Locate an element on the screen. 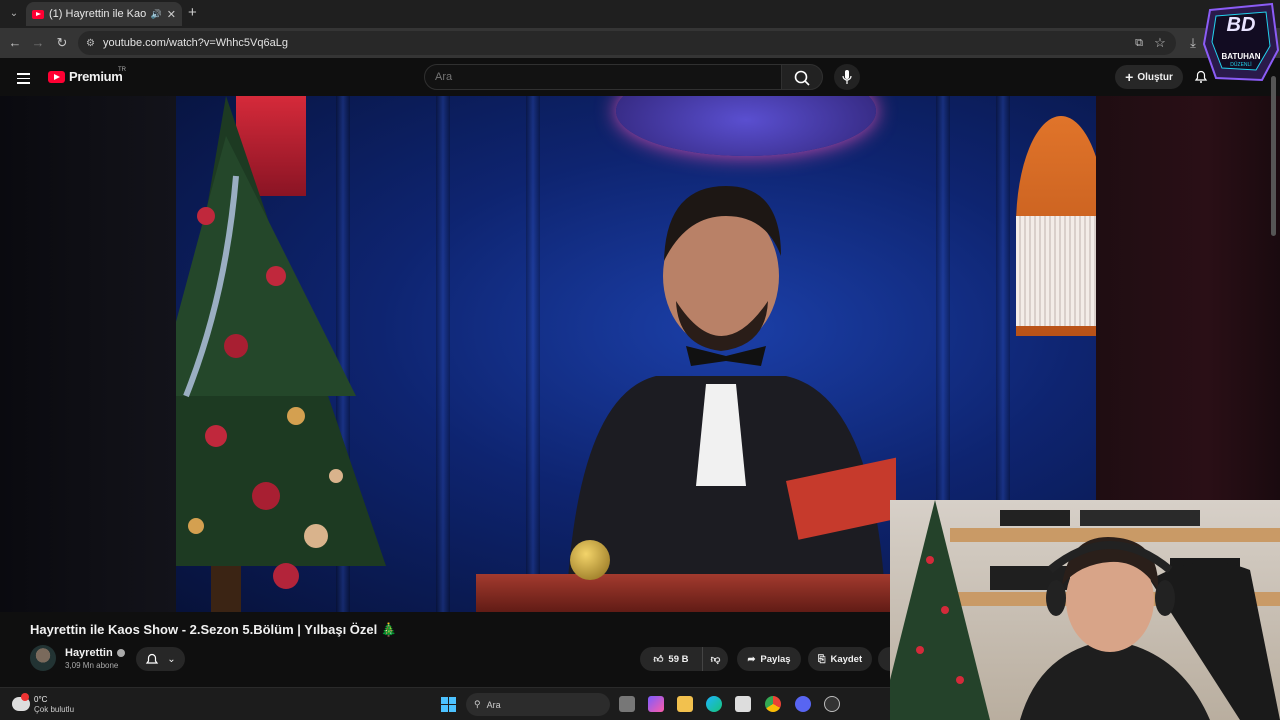 This screenshot has height=720, width=1280. save-label: Kaydet is located at coordinates (846, 659).